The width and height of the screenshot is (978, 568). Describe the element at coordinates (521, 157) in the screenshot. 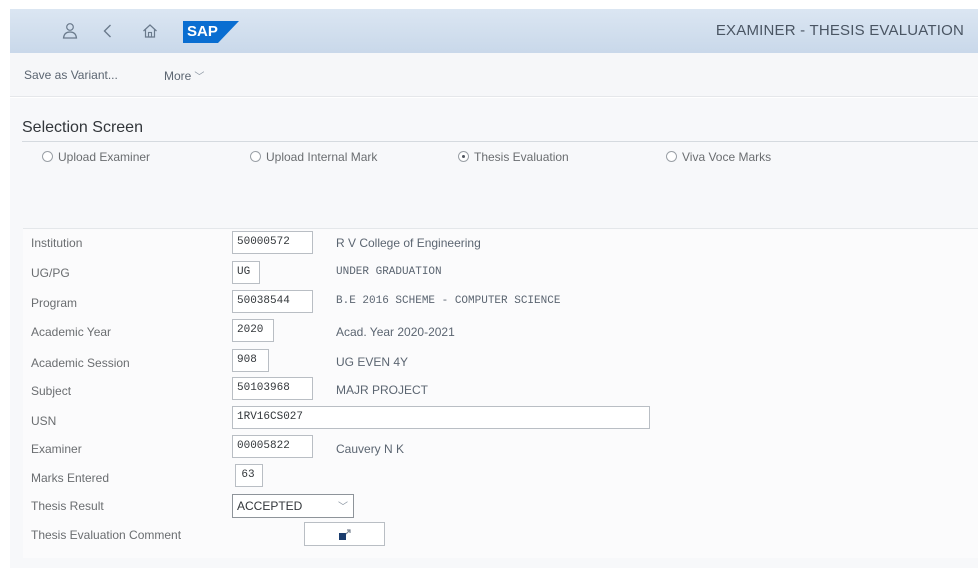

I see `radio-label: Thesis Evaluation` at that location.